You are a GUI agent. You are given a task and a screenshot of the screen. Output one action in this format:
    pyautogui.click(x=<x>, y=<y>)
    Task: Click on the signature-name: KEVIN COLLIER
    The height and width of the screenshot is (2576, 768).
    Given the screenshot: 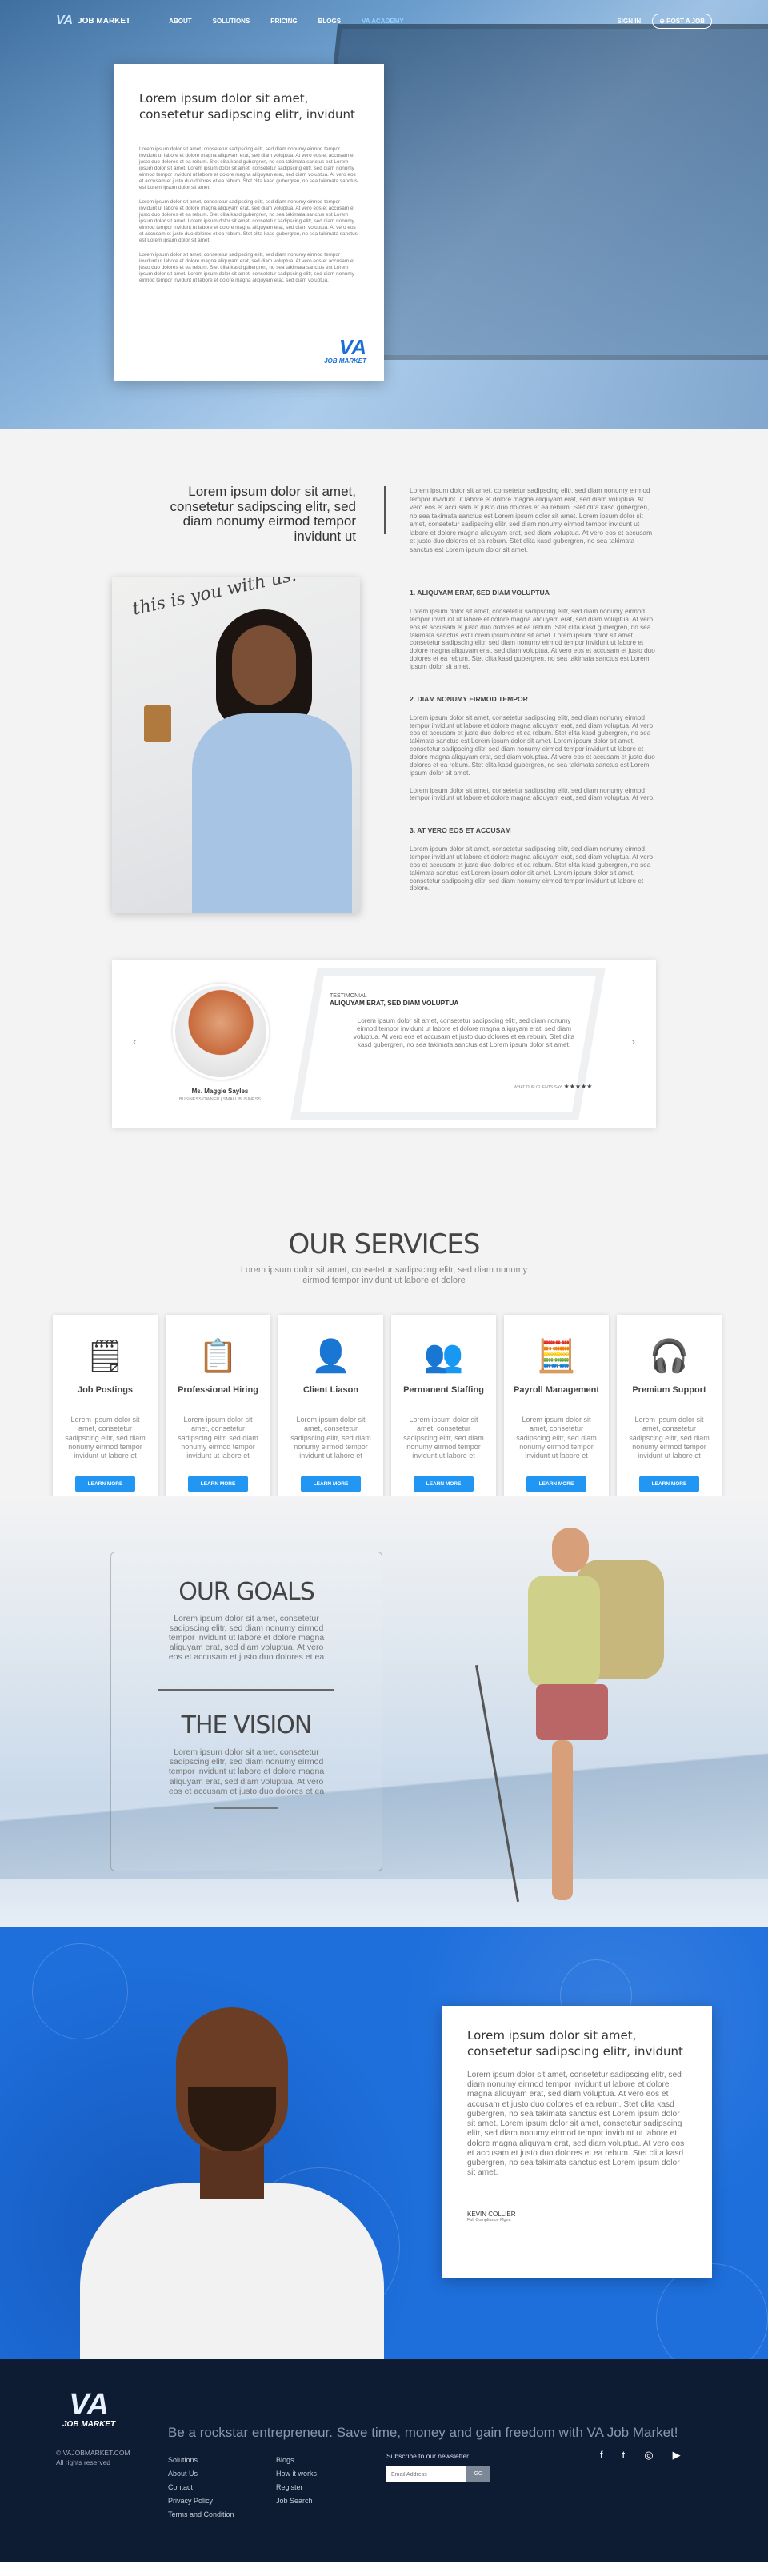 What is the action you would take?
    pyautogui.click(x=491, y=2214)
    